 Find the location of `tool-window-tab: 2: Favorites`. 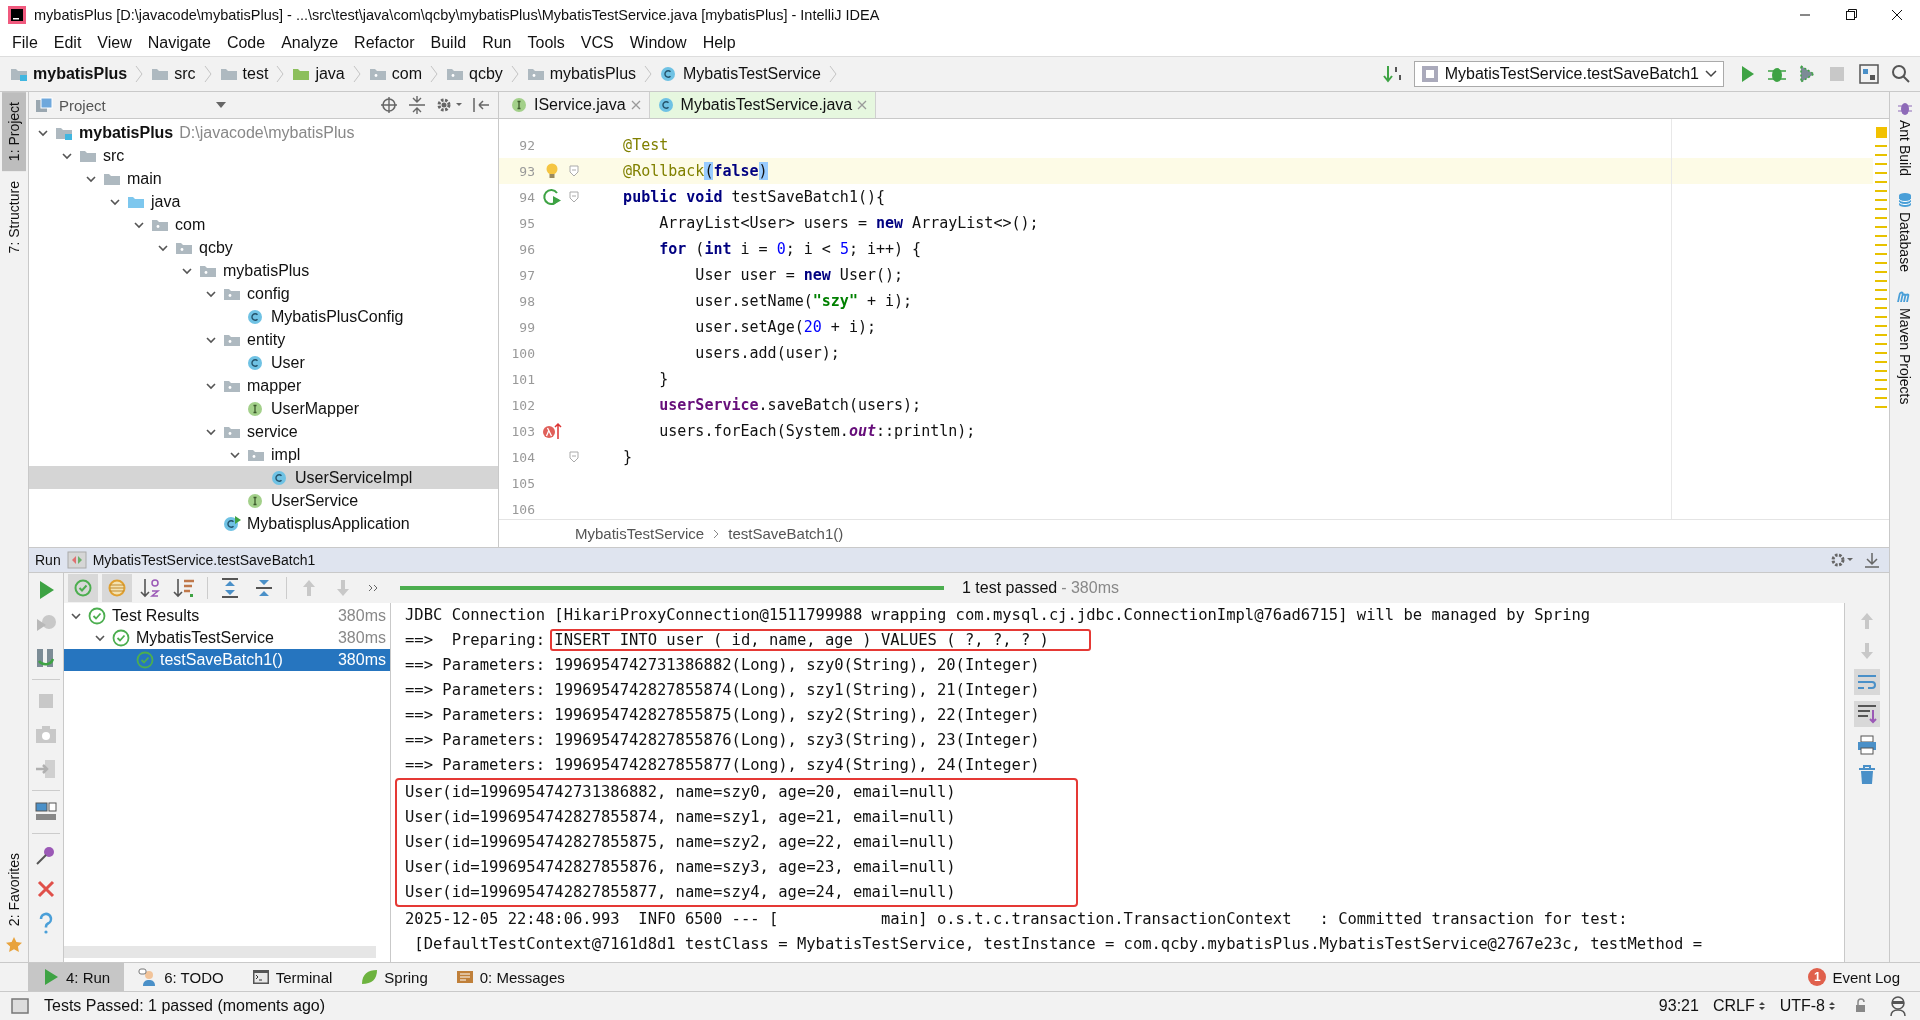

tool-window-tab: 2: Favorites is located at coordinates (14, 889).